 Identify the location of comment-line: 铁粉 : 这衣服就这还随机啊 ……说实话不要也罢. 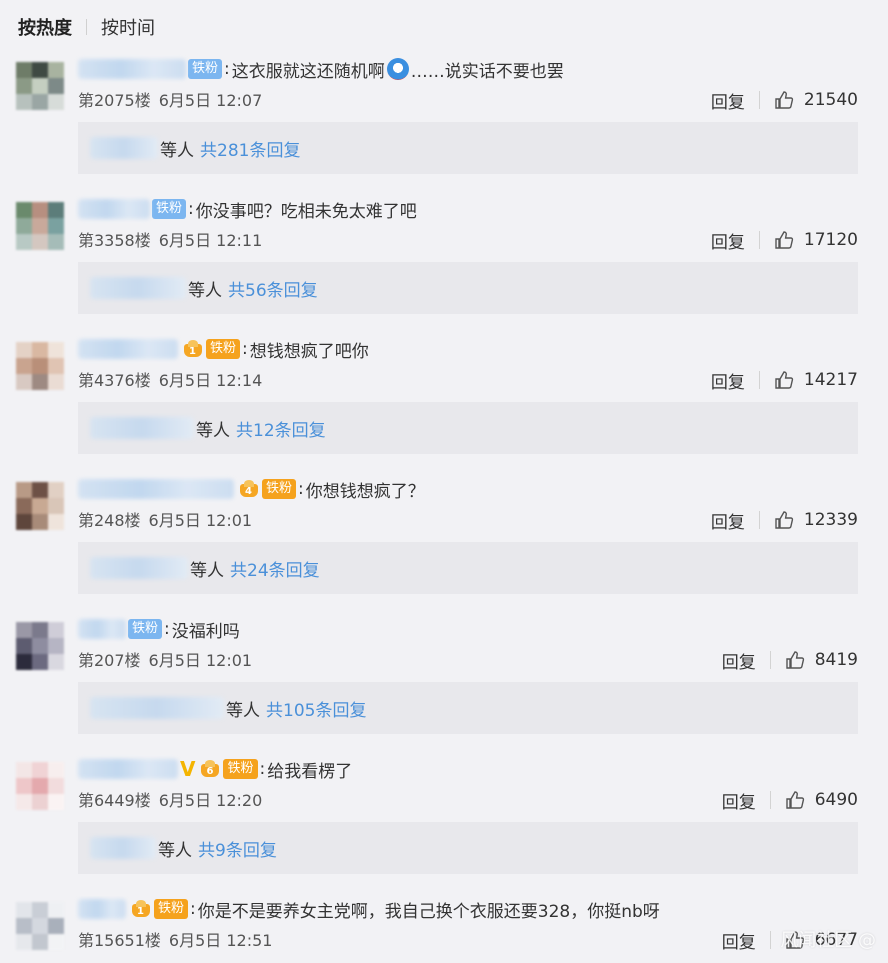
(321, 69).